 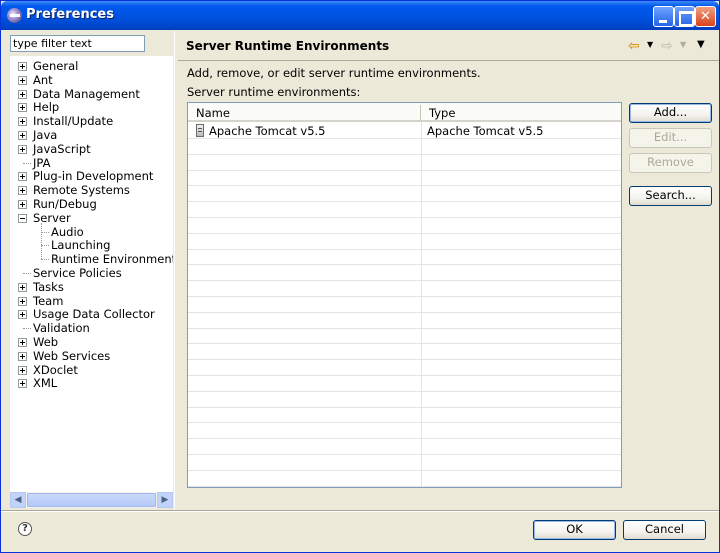 What do you see at coordinates (634, 46) in the screenshot?
I see `back-arrow-icon: ⇦` at bounding box center [634, 46].